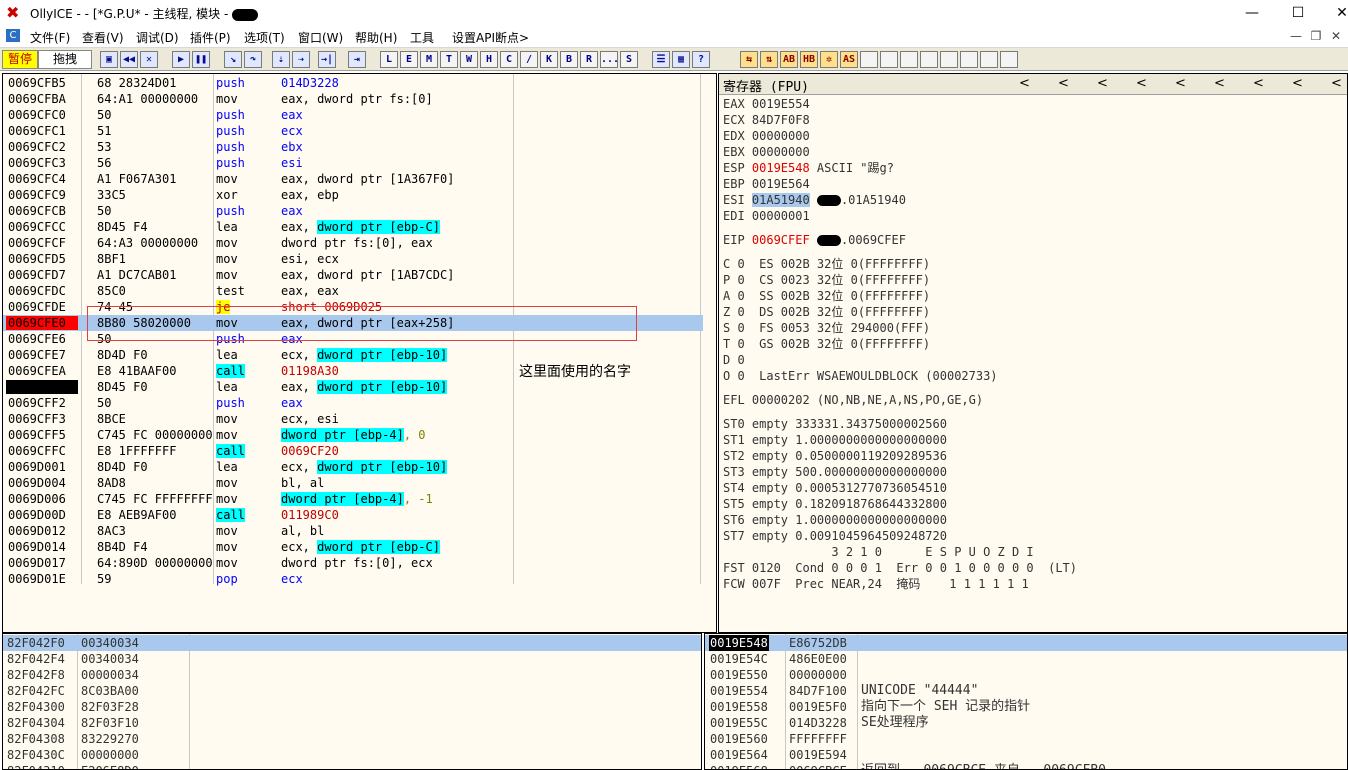 This screenshot has width=1348, height=770. Describe the element at coordinates (469, 59) in the screenshot. I see `windows-window-button: W` at that location.